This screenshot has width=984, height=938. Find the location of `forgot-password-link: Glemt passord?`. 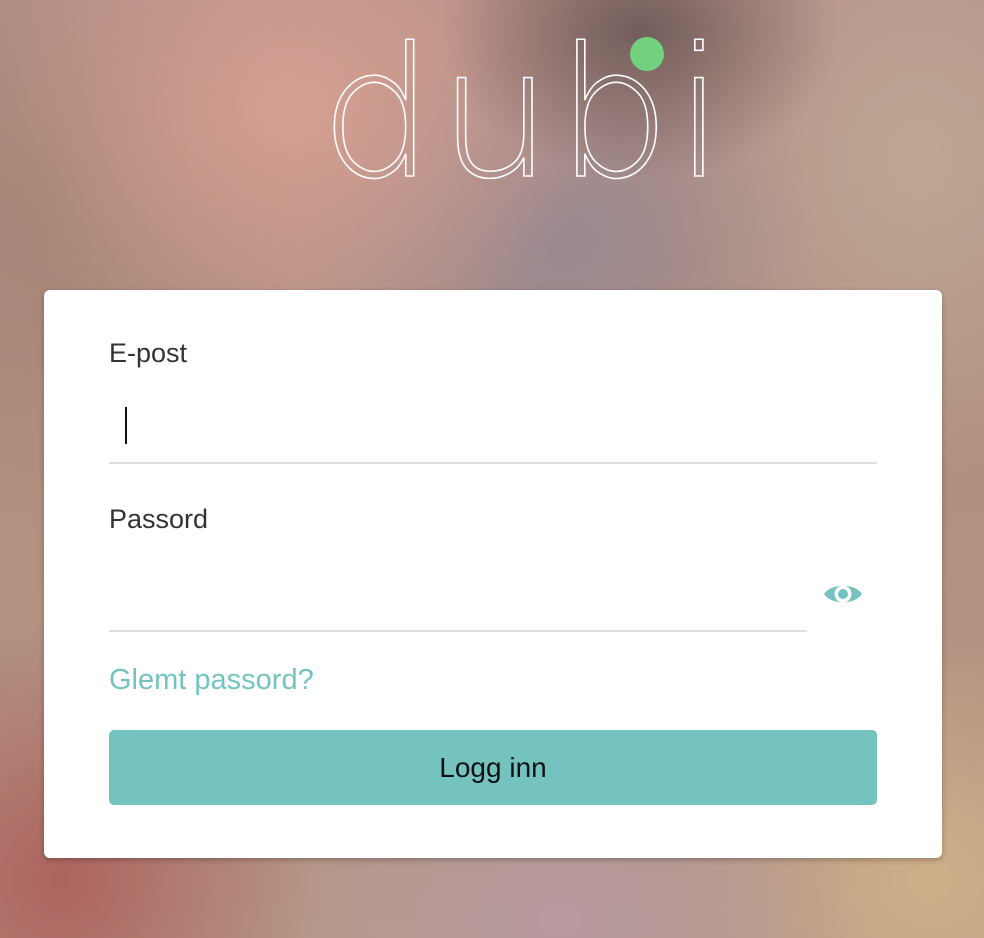

forgot-password-link: Glemt passord? is located at coordinates (211, 680).